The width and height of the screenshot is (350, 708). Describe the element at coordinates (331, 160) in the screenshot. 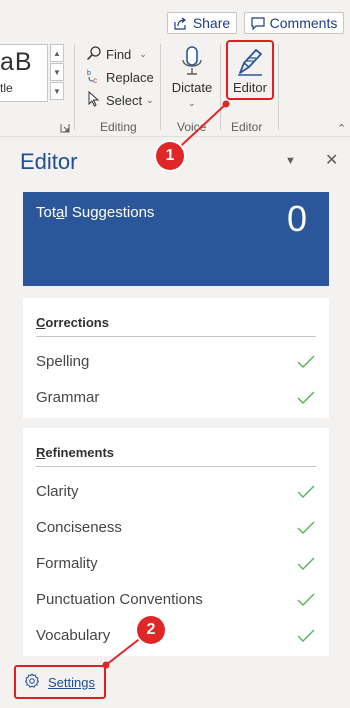

I see `close-icon: ✕` at that location.